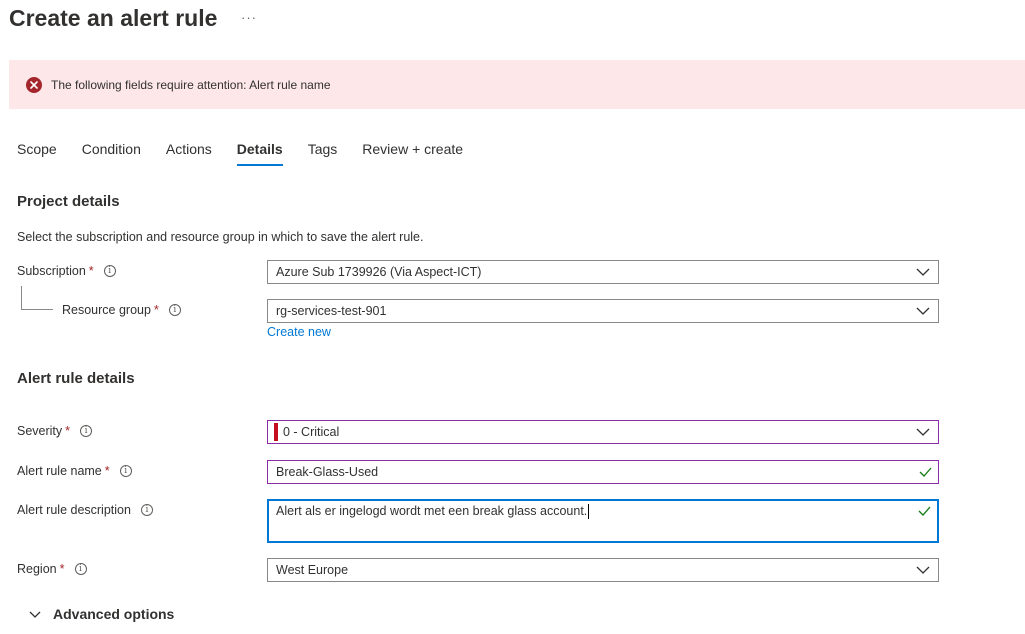  I want to click on tree-connector-horizontal, so click(37, 309).